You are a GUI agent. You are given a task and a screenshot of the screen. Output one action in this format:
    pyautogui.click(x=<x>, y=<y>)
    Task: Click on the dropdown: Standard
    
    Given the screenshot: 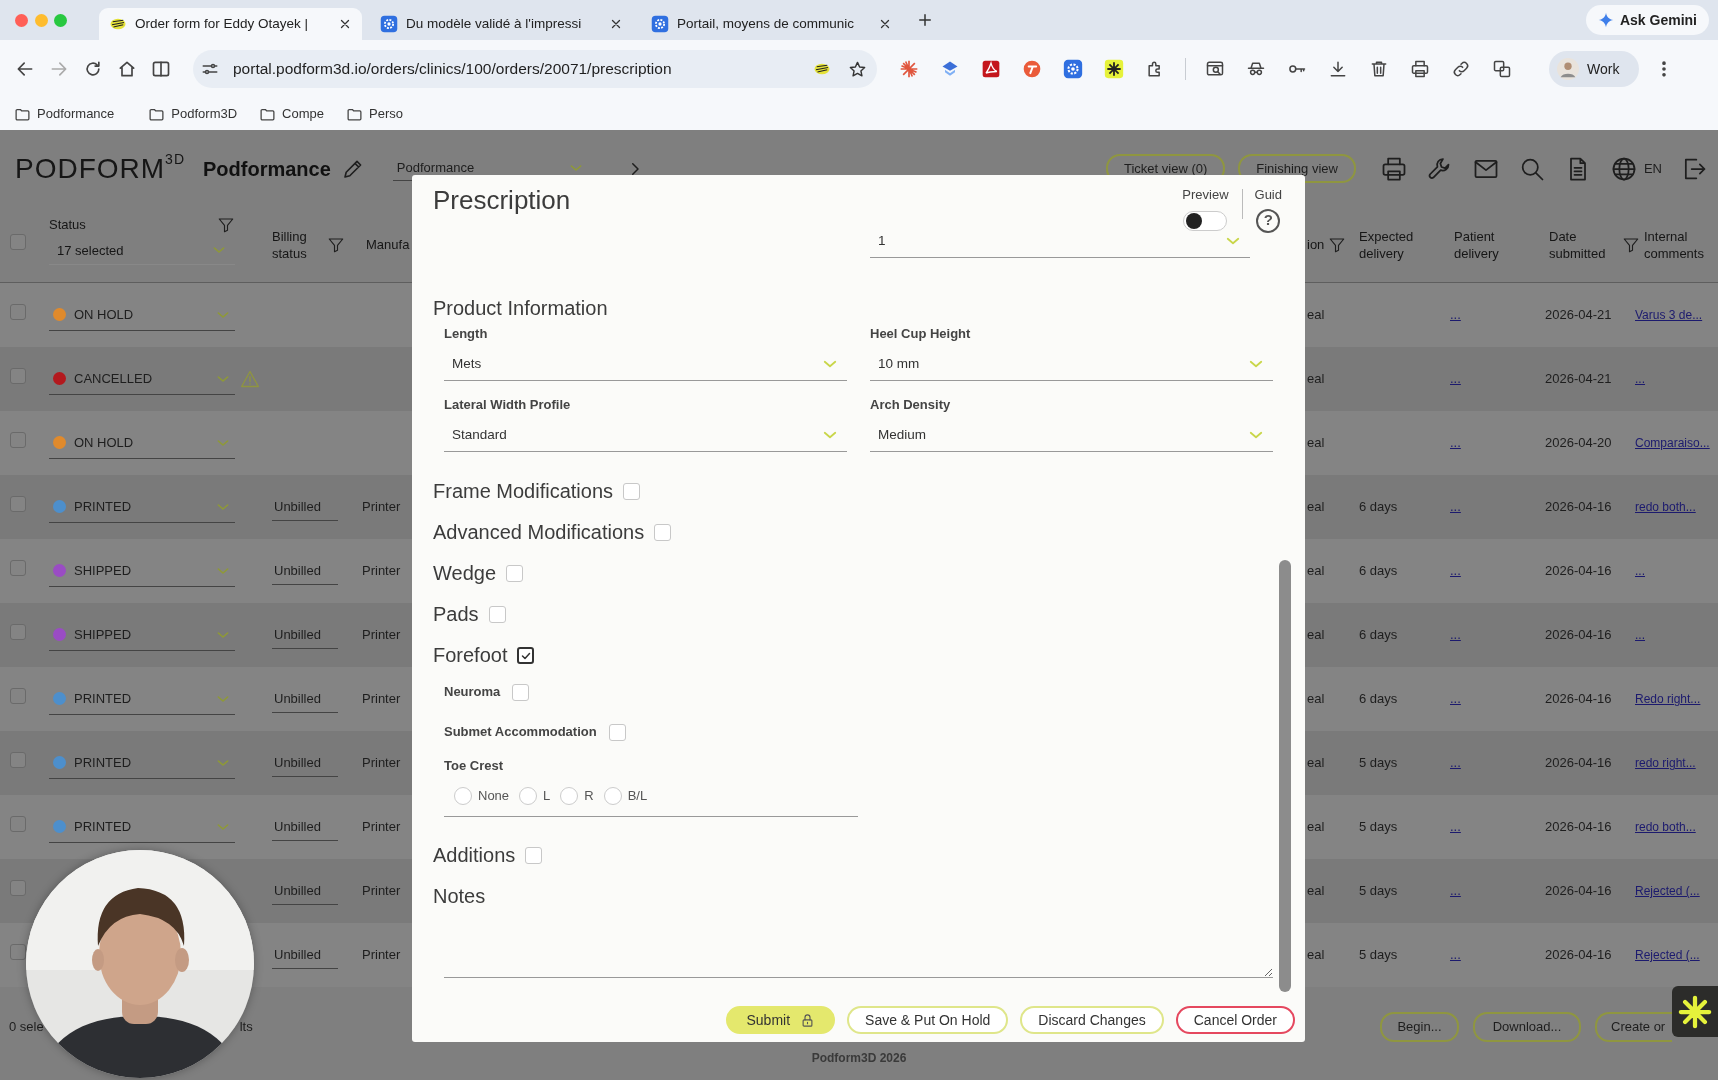 What is the action you would take?
    pyautogui.click(x=645, y=435)
    